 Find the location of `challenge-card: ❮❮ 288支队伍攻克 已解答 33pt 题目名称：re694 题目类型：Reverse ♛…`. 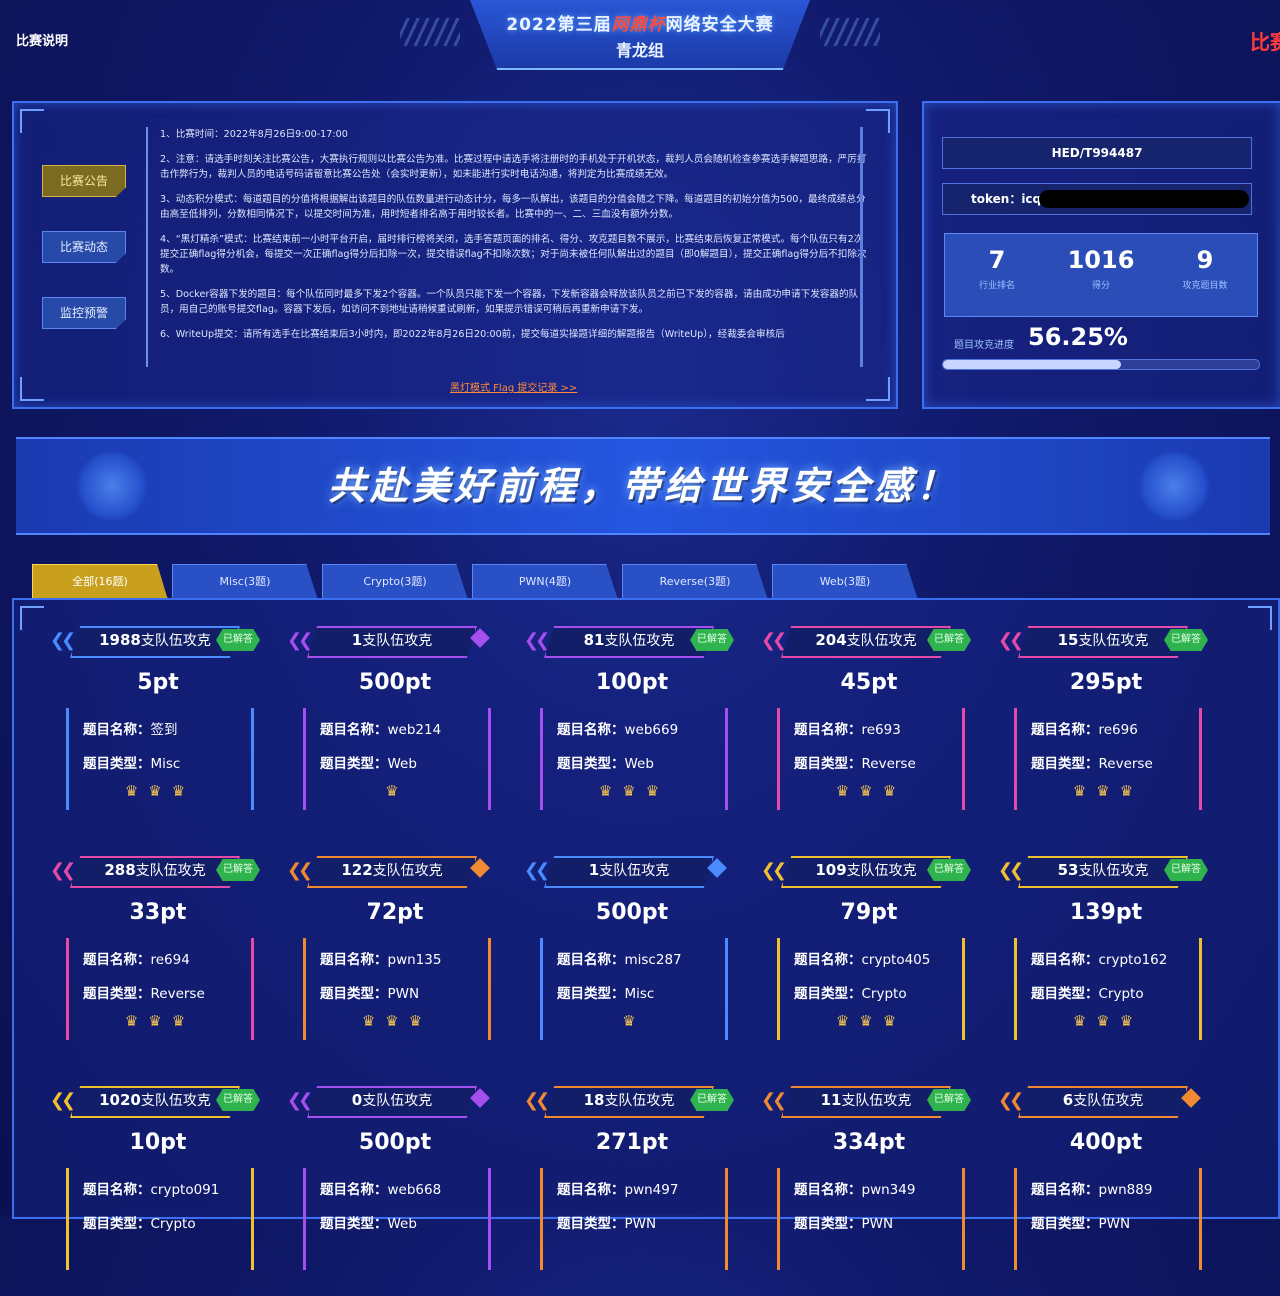

challenge-card: ❮❮ 288支队伍攻克 已解答 33pt 题目名称：re694 题目类型：Reverse ♛… is located at coordinates (157, 961).